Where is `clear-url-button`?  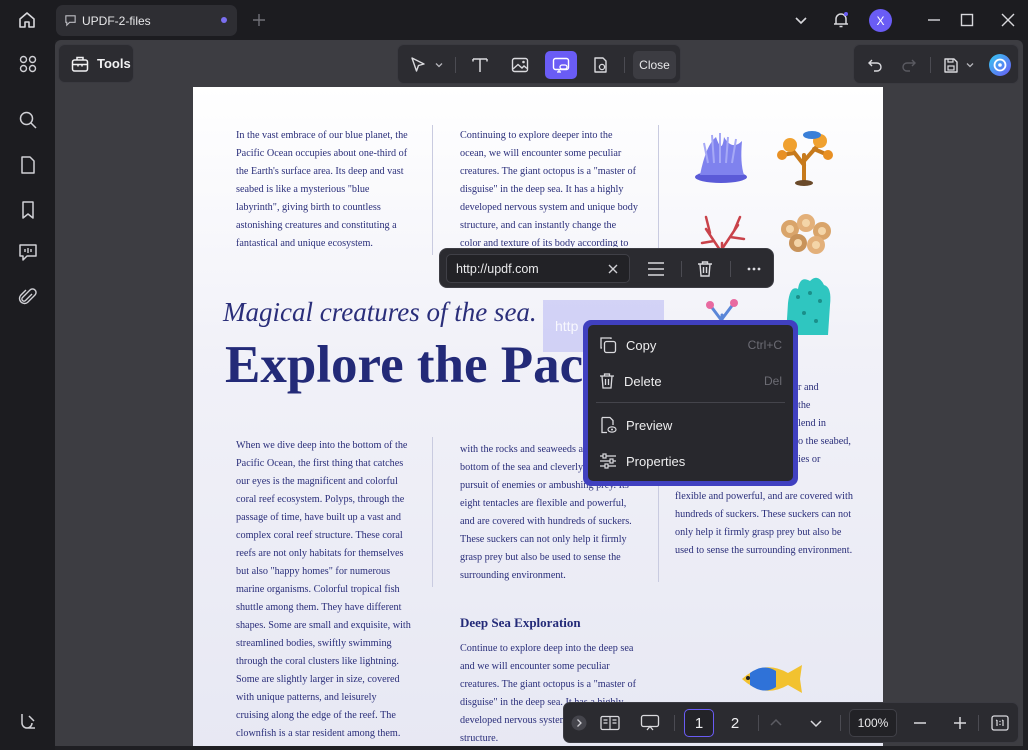 clear-url-button is located at coordinates (613, 269).